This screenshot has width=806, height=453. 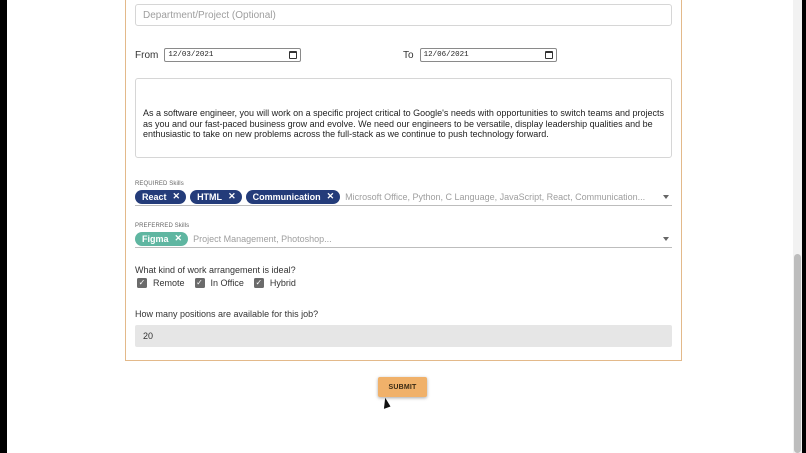 I want to click on in-office-label: In Office, so click(x=227, y=283).